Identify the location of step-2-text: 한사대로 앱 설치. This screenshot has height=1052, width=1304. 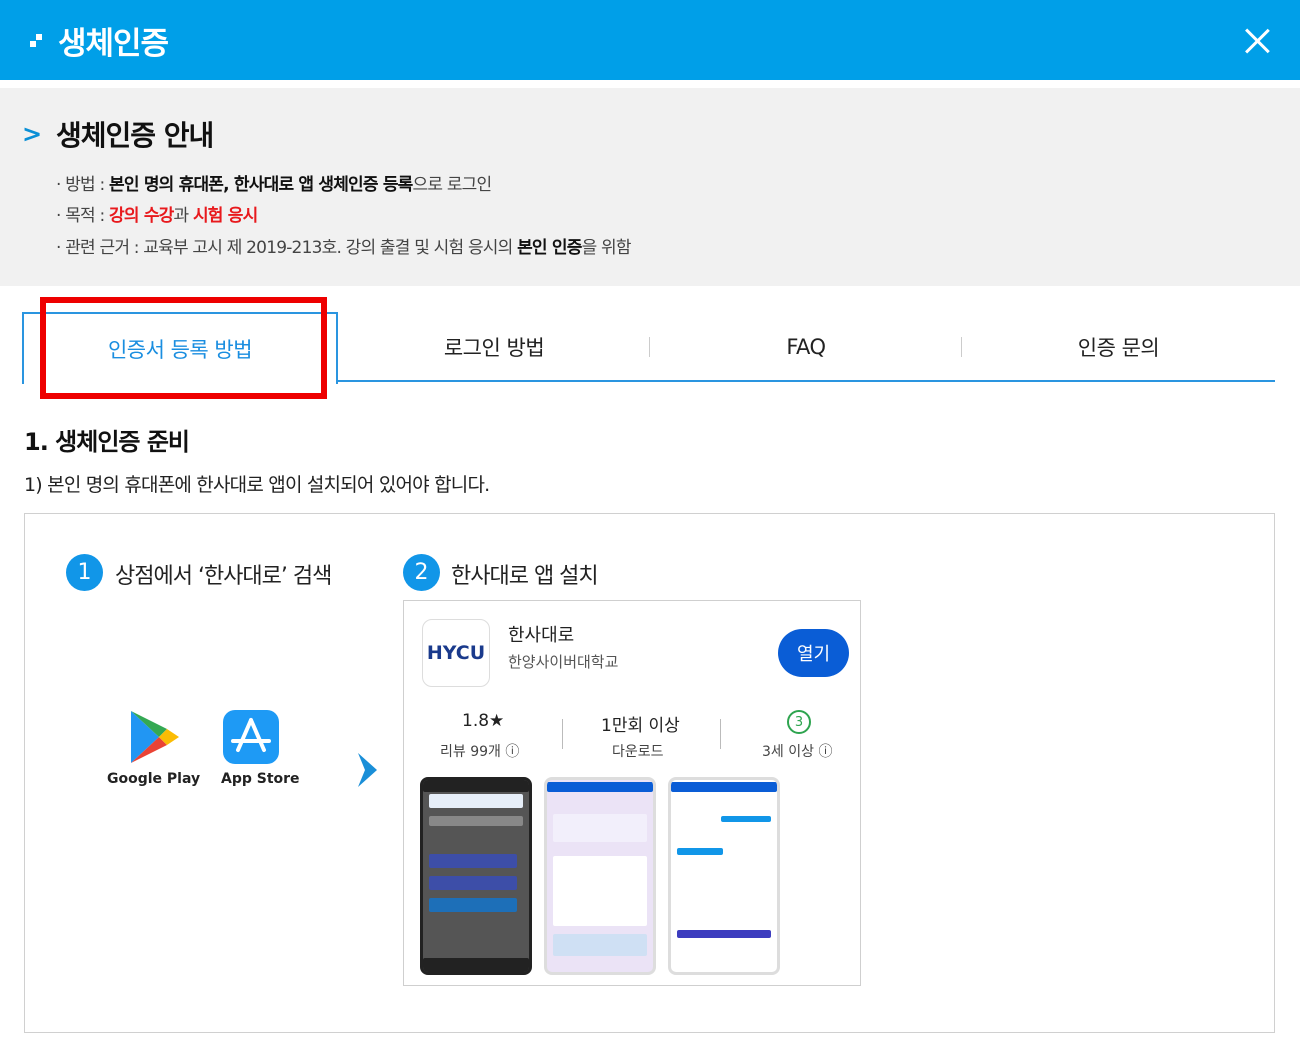
(525, 576).